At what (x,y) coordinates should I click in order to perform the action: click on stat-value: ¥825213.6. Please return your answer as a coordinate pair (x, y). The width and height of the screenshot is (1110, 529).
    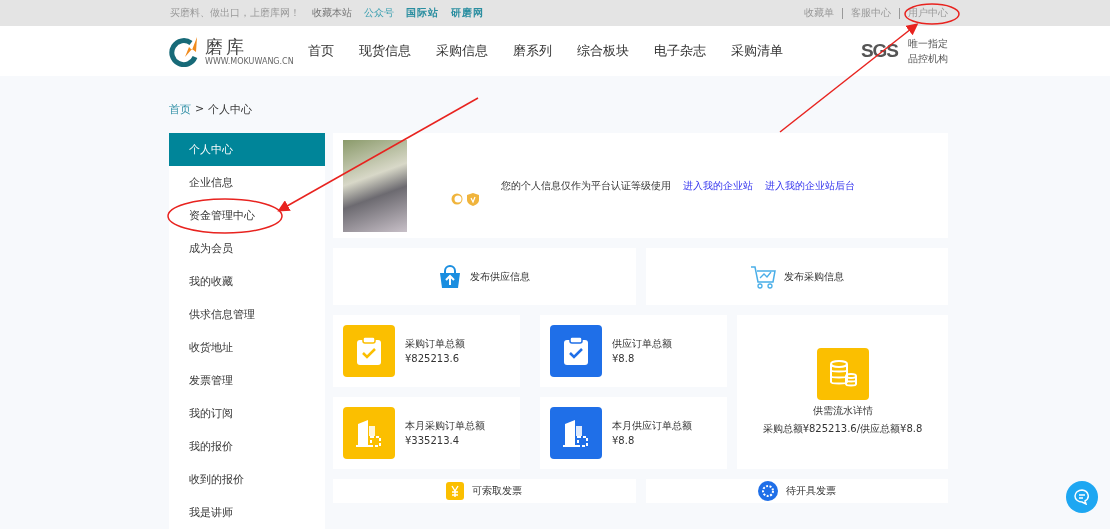
    Looking at the image, I should click on (433, 359).